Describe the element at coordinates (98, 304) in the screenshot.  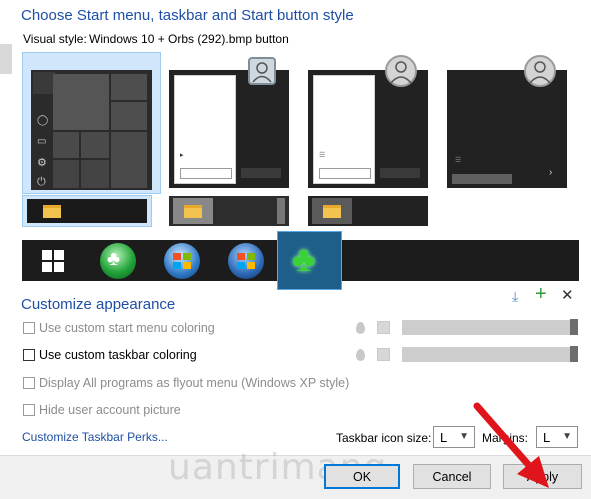
I see `appearance-title: Customize appearance` at that location.